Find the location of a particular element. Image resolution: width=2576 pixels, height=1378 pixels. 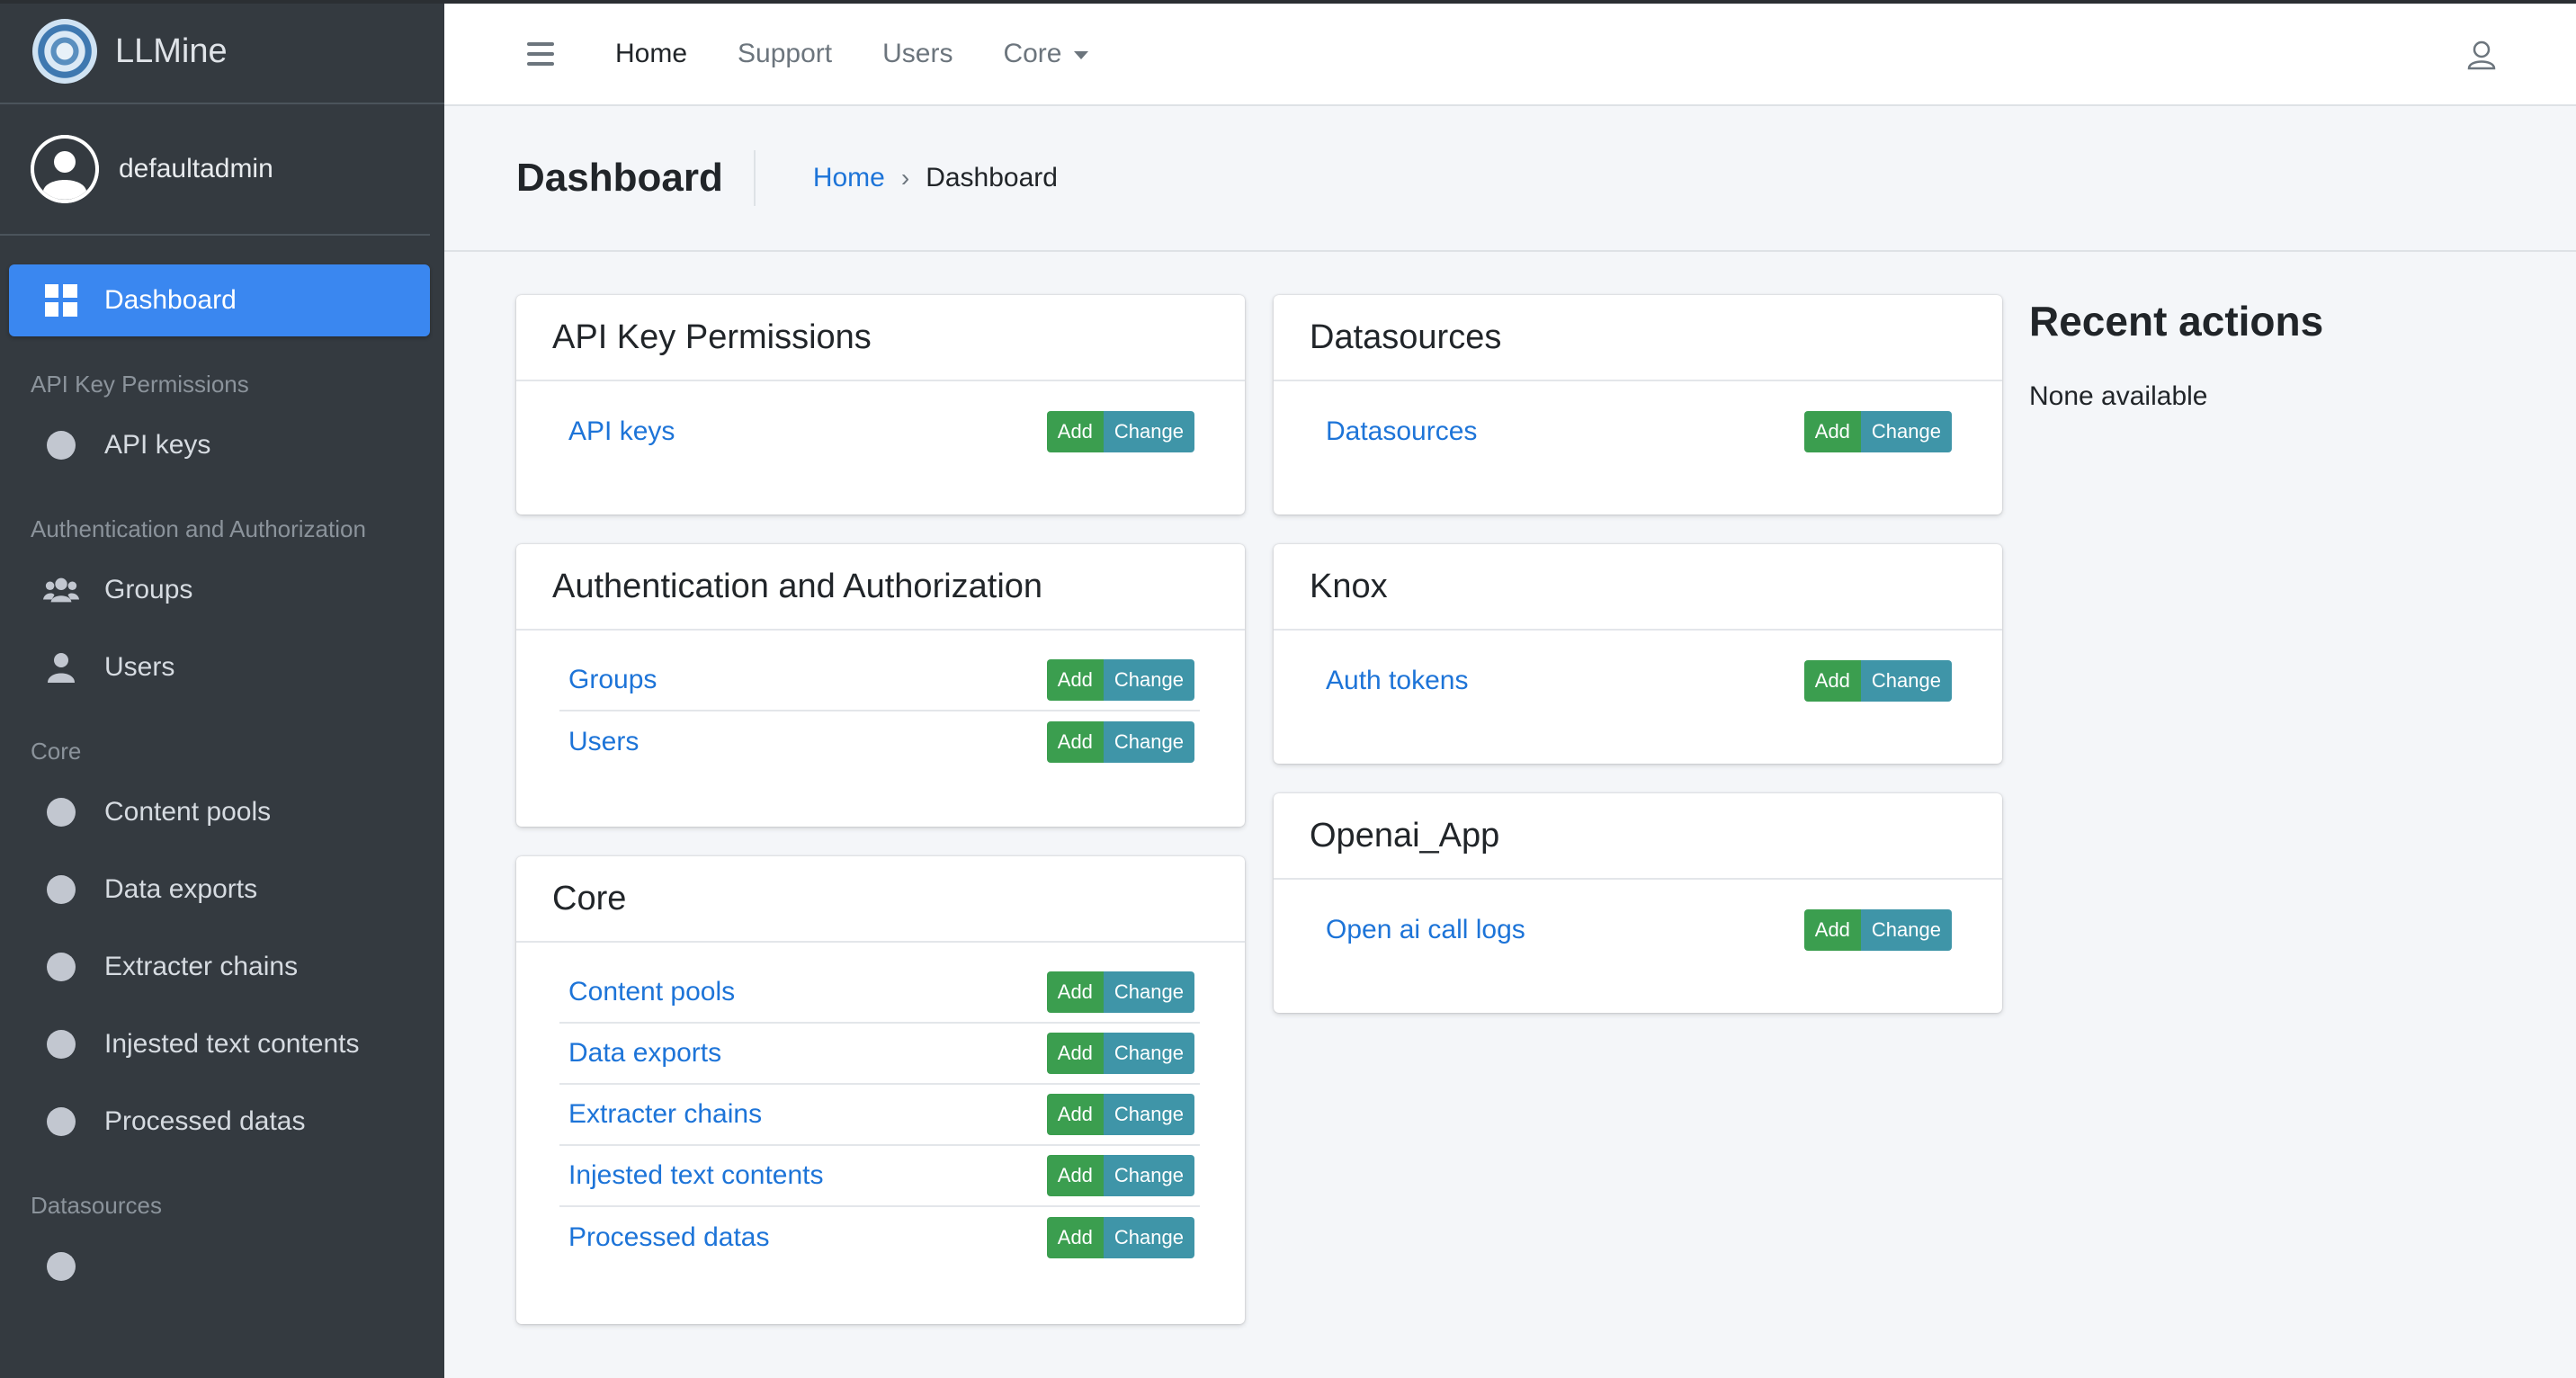

model-link-datasources: Datasources is located at coordinates (1401, 431).